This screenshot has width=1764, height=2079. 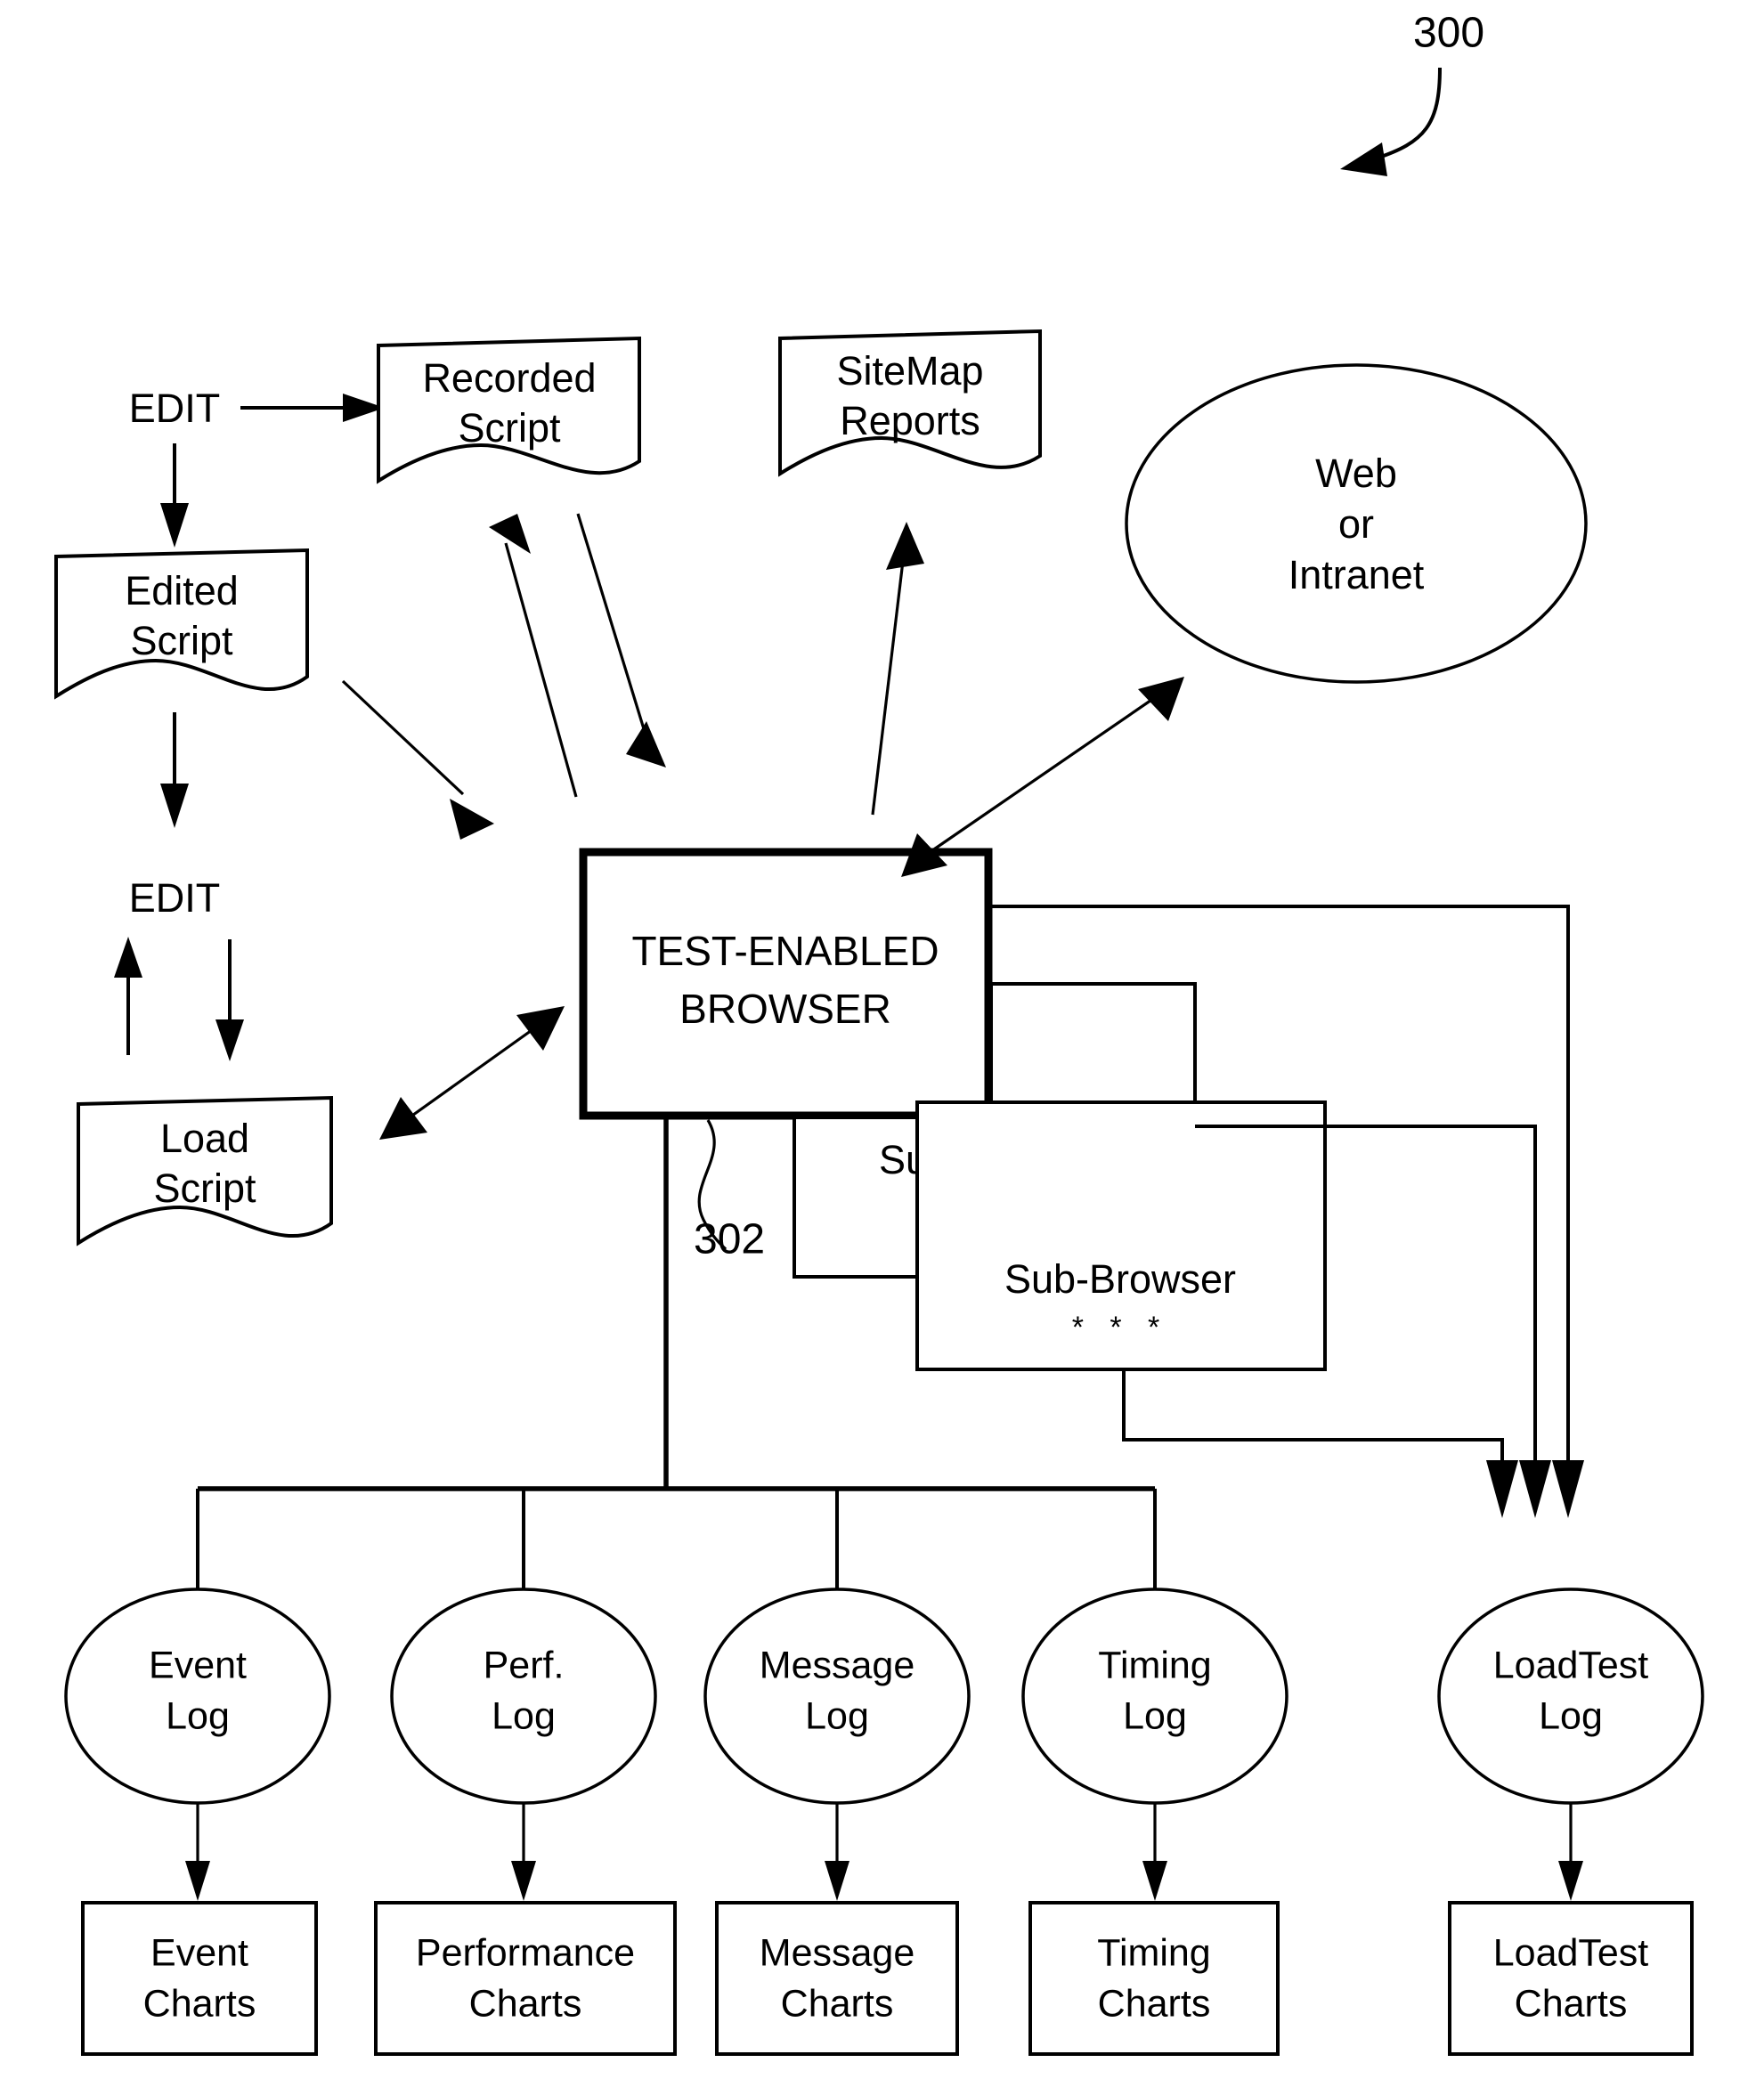 What do you see at coordinates (533, 656) in the screenshot?
I see `arrow-browser-to-recorded-script` at bounding box center [533, 656].